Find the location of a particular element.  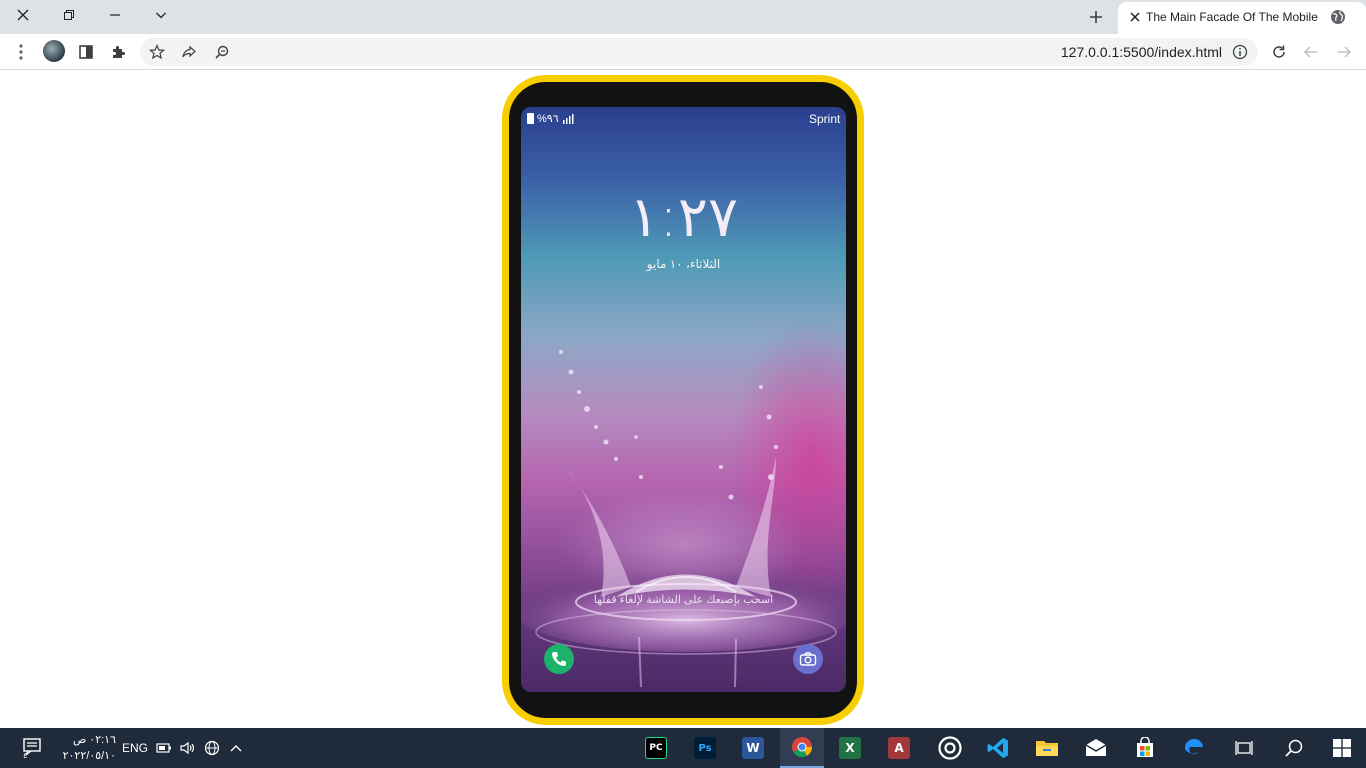

taskbar-app-file-explorer is located at coordinates (1047, 748).